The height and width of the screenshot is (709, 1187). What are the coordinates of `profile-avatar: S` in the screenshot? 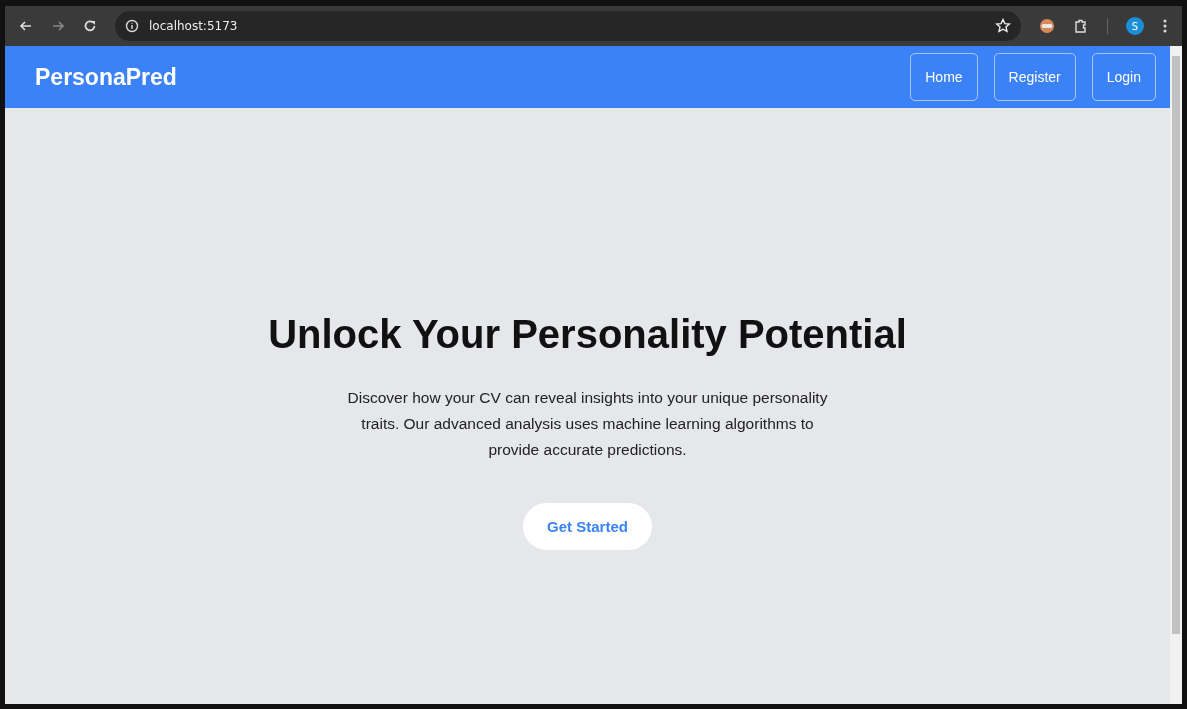 It's located at (1135, 26).